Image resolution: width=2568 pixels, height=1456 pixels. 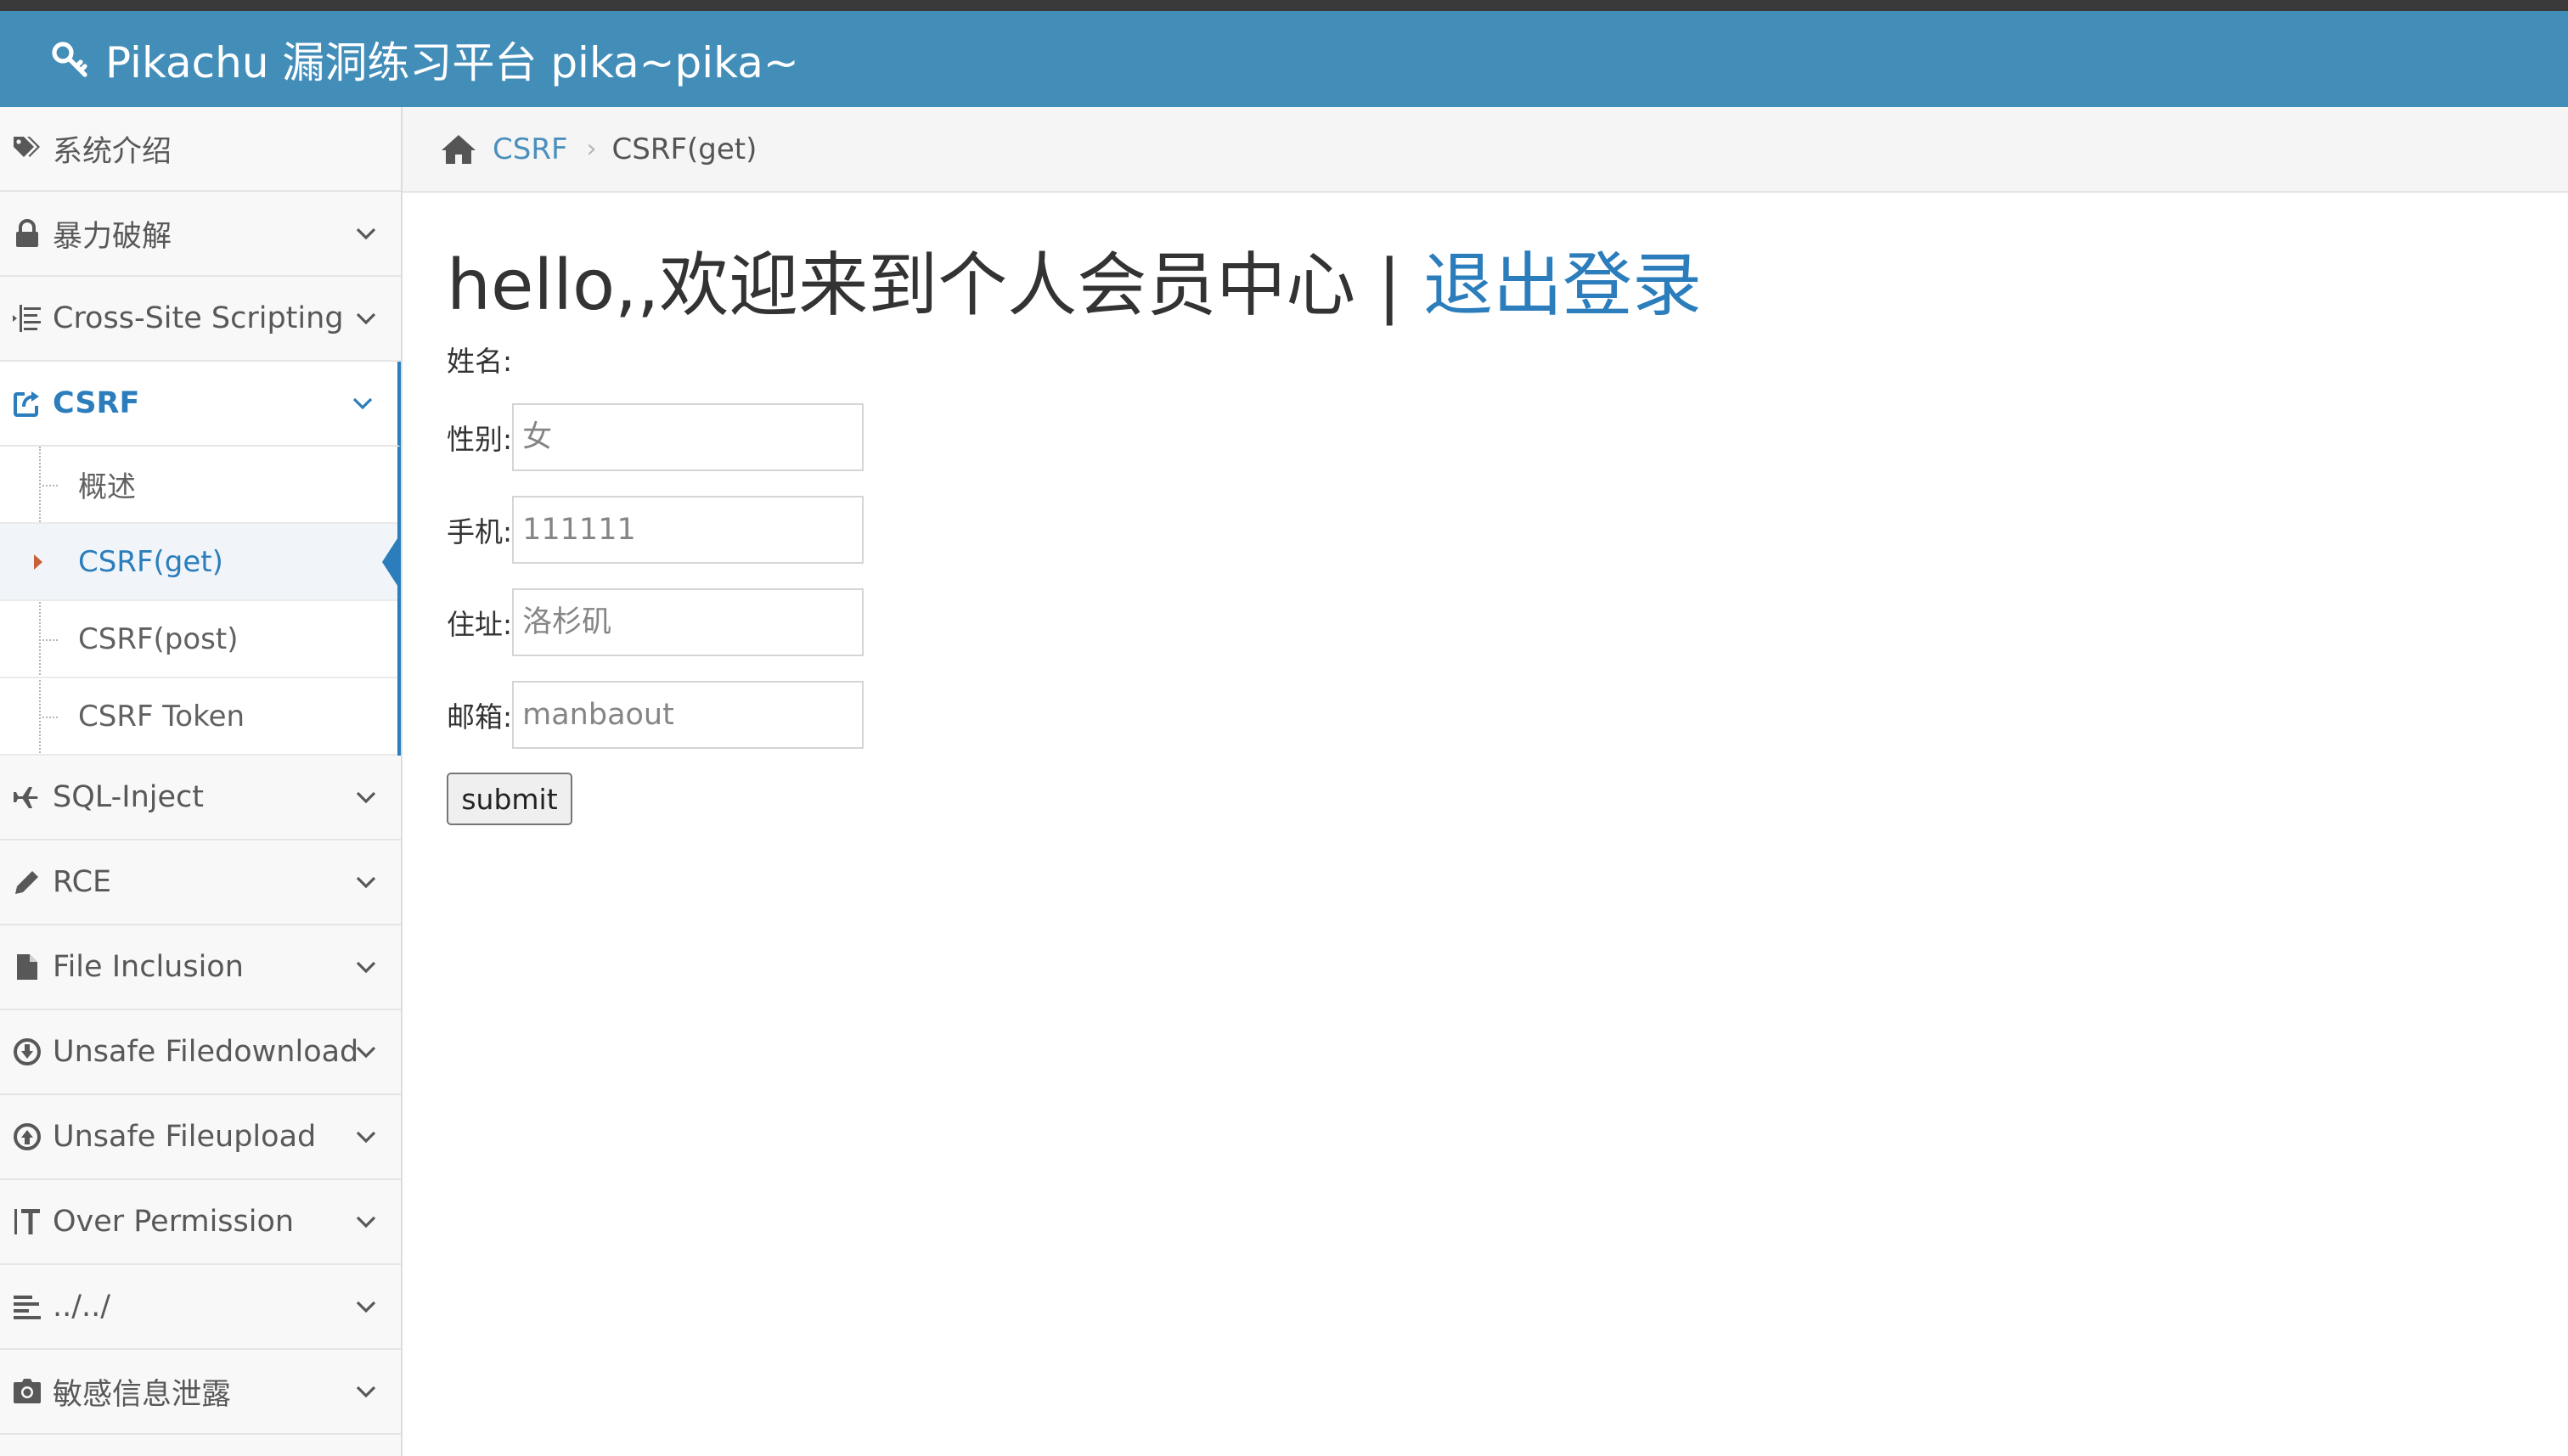 What do you see at coordinates (206, 1052) in the screenshot?
I see `sidebar-item-label: Unsafe Filedownload` at bounding box center [206, 1052].